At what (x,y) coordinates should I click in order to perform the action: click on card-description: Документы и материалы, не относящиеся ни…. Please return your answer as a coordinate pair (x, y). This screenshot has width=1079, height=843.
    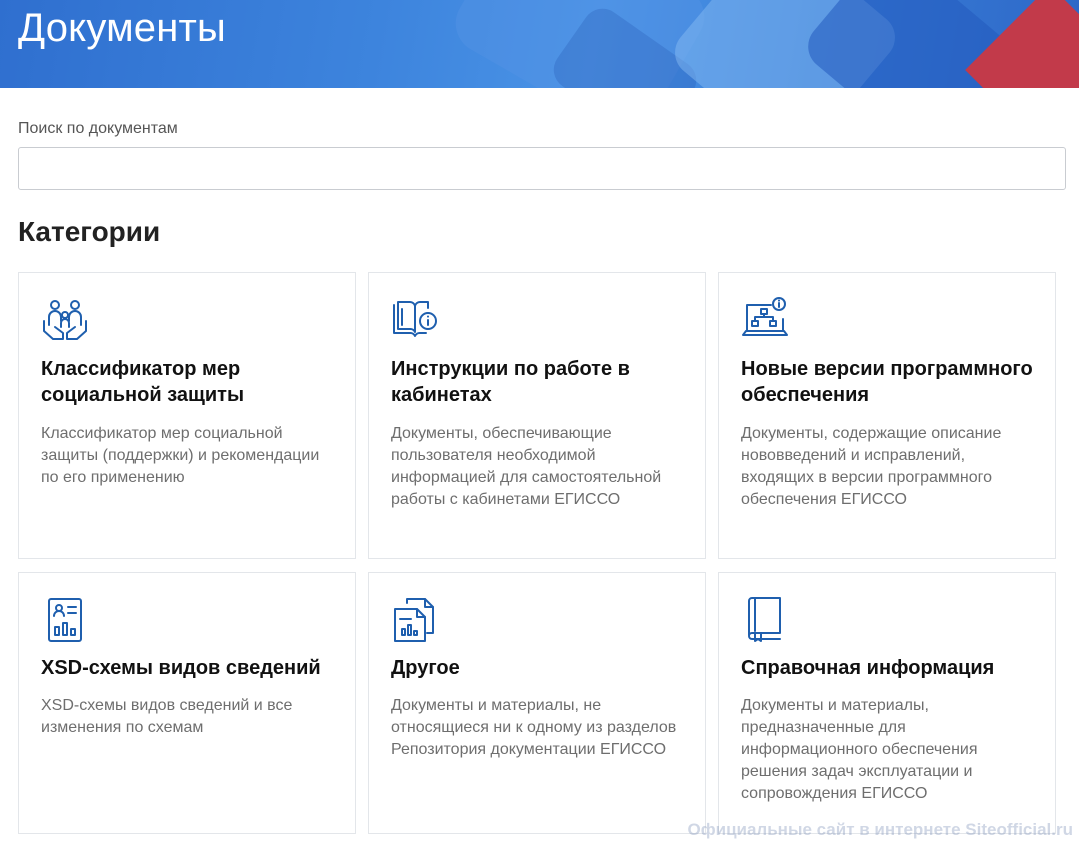
    Looking at the image, I should click on (534, 727).